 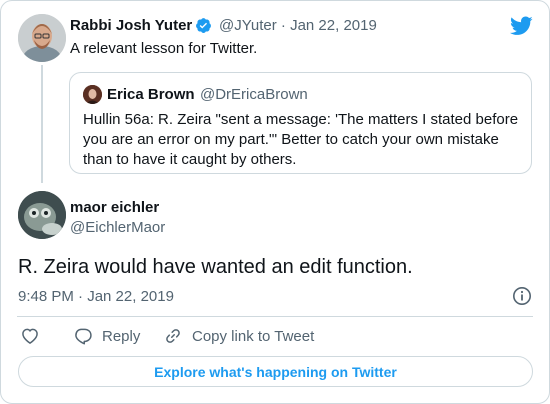 What do you see at coordinates (42, 38) in the screenshot?
I see `author-avatar` at bounding box center [42, 38].